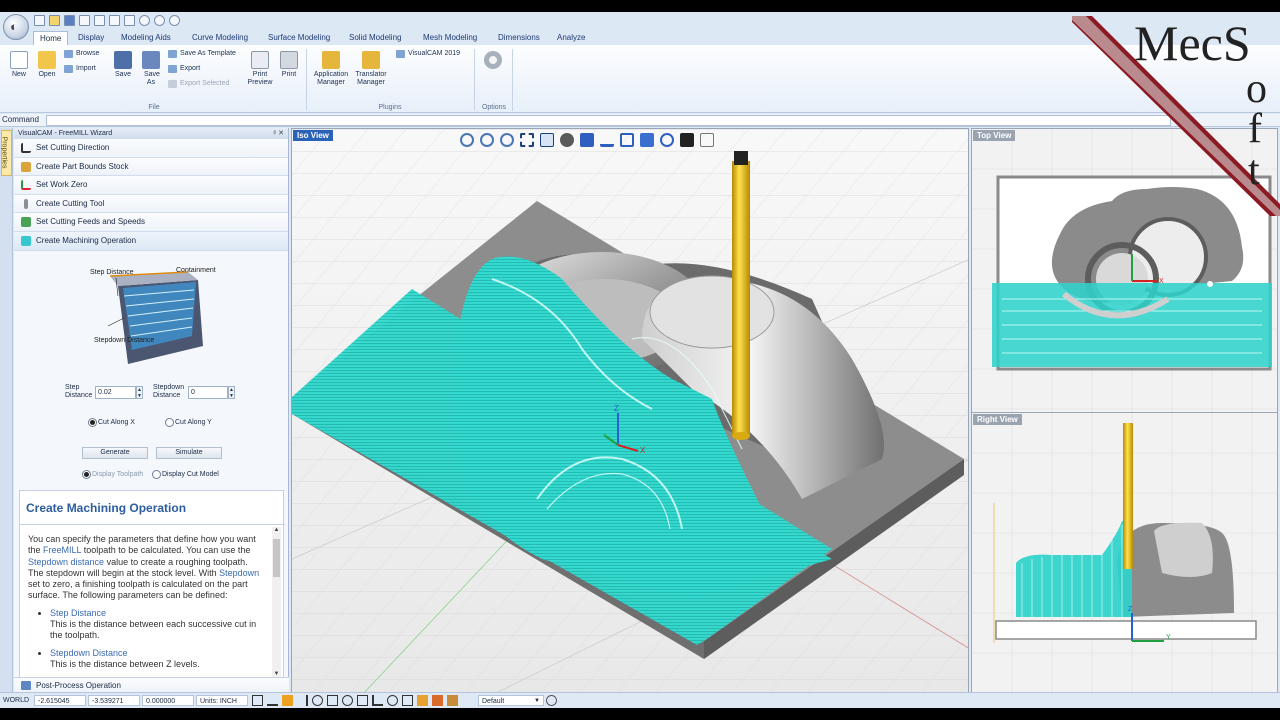 This screenshot has height=720, width=1280. What do you see at coordinates (313, 135) in the screenshot?
I see `iso-view-label: Iso View` at bounding box center [313, 135].